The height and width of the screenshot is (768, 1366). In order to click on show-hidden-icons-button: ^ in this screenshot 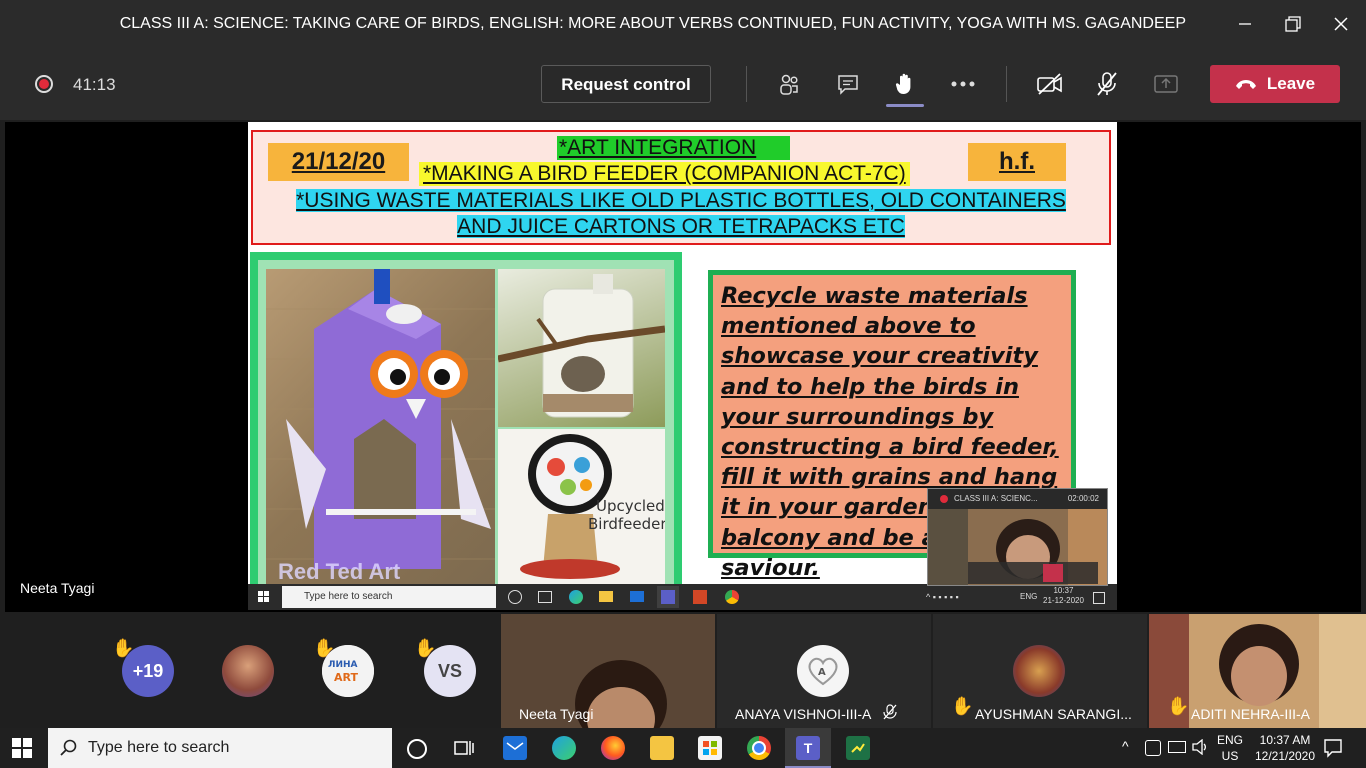, I will do `click(1125, 746)`.